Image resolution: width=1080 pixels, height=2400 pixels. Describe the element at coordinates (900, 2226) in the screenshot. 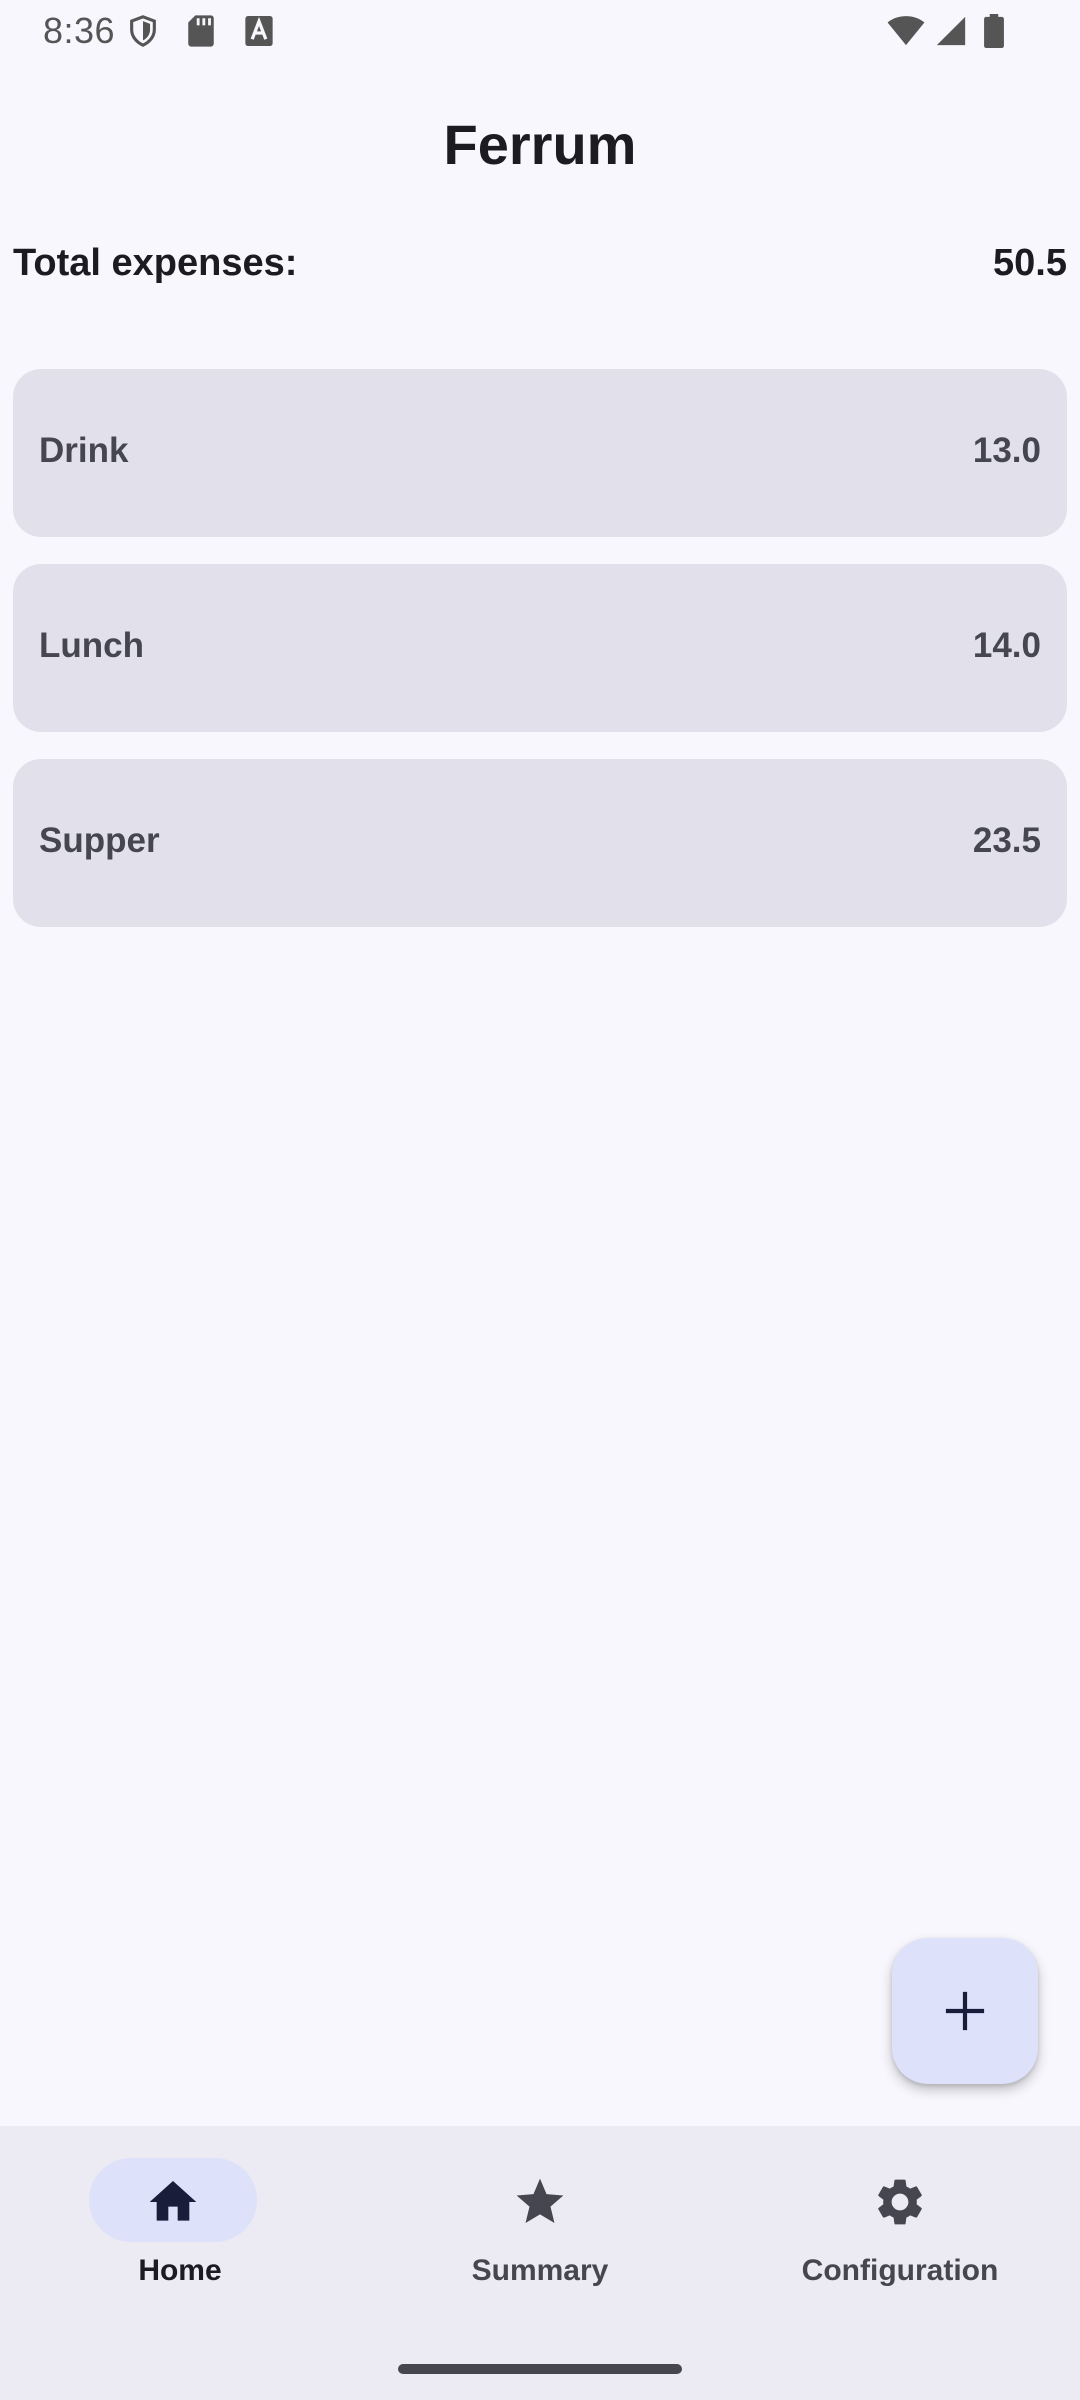

I see `nav-item-configuration: Configuration` at that location.